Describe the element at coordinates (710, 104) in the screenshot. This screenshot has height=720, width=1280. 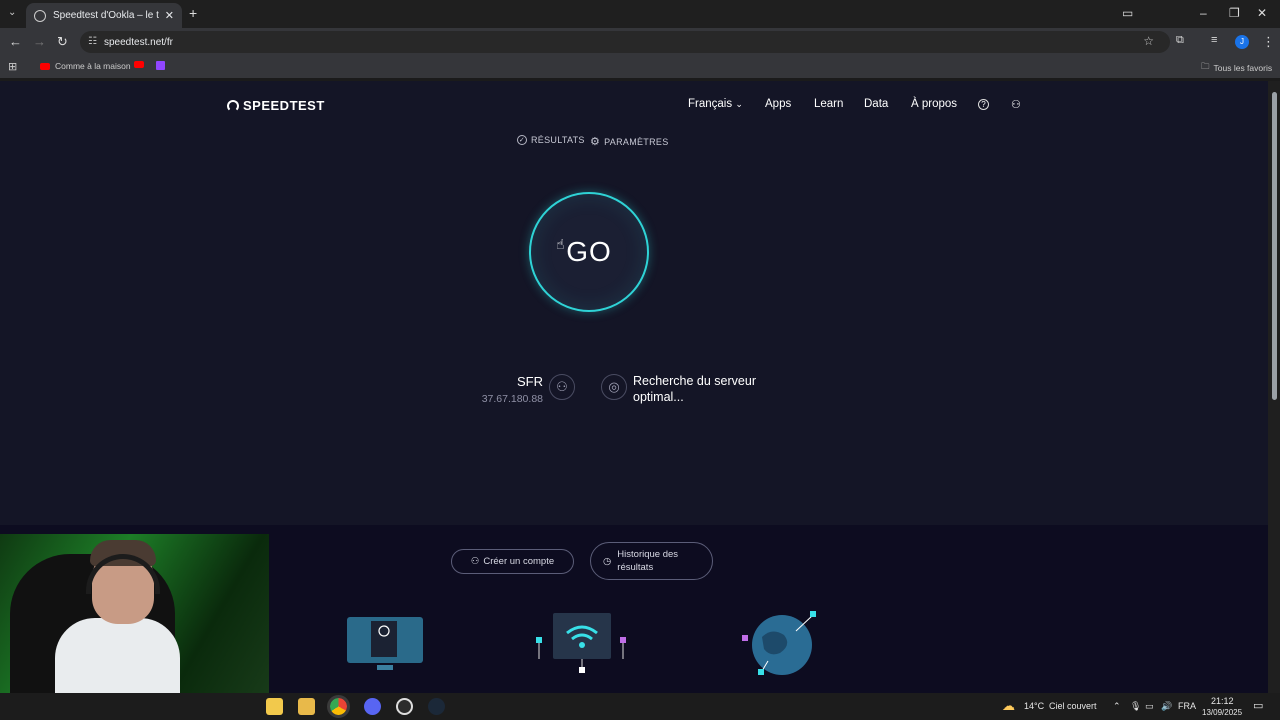
I see `language-label: Français` at that location.